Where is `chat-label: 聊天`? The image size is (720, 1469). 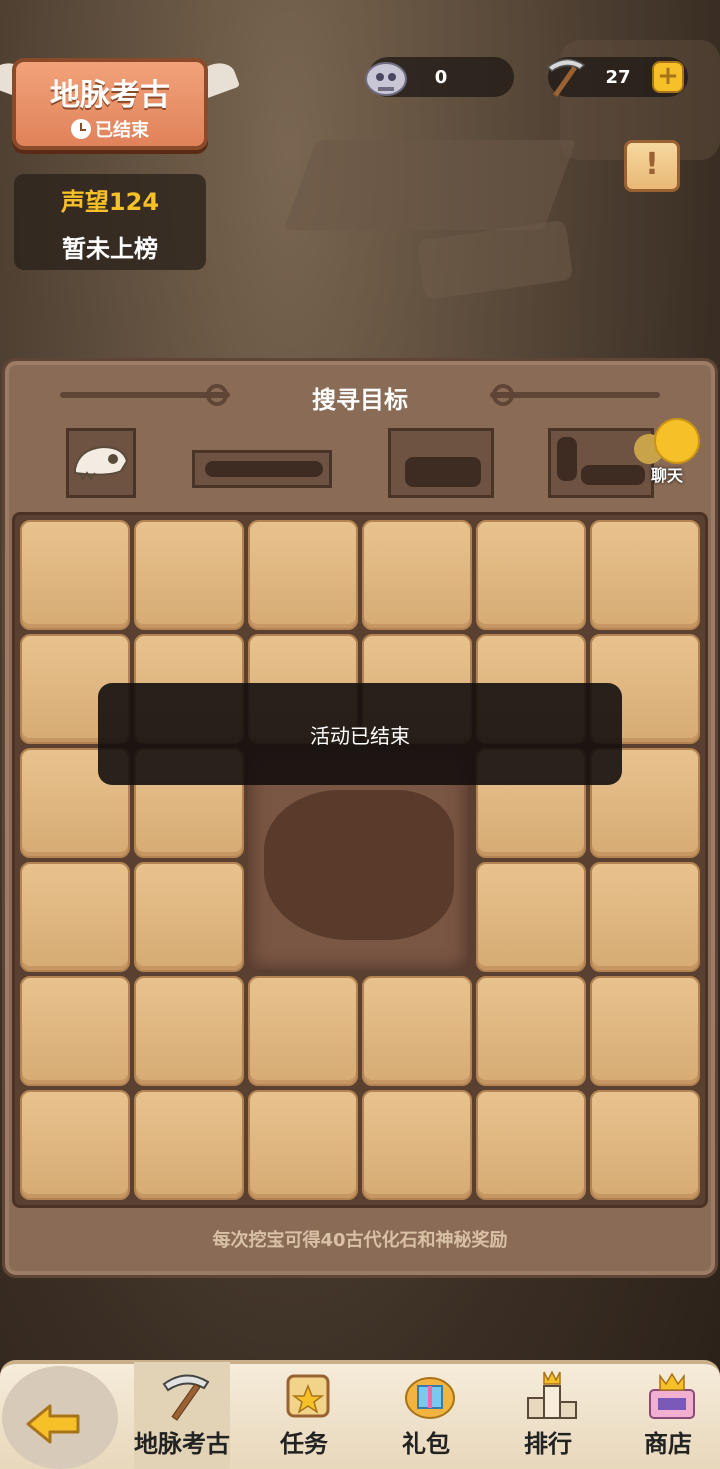 chat-label: 聊天 is located at coordinates (666, 475).